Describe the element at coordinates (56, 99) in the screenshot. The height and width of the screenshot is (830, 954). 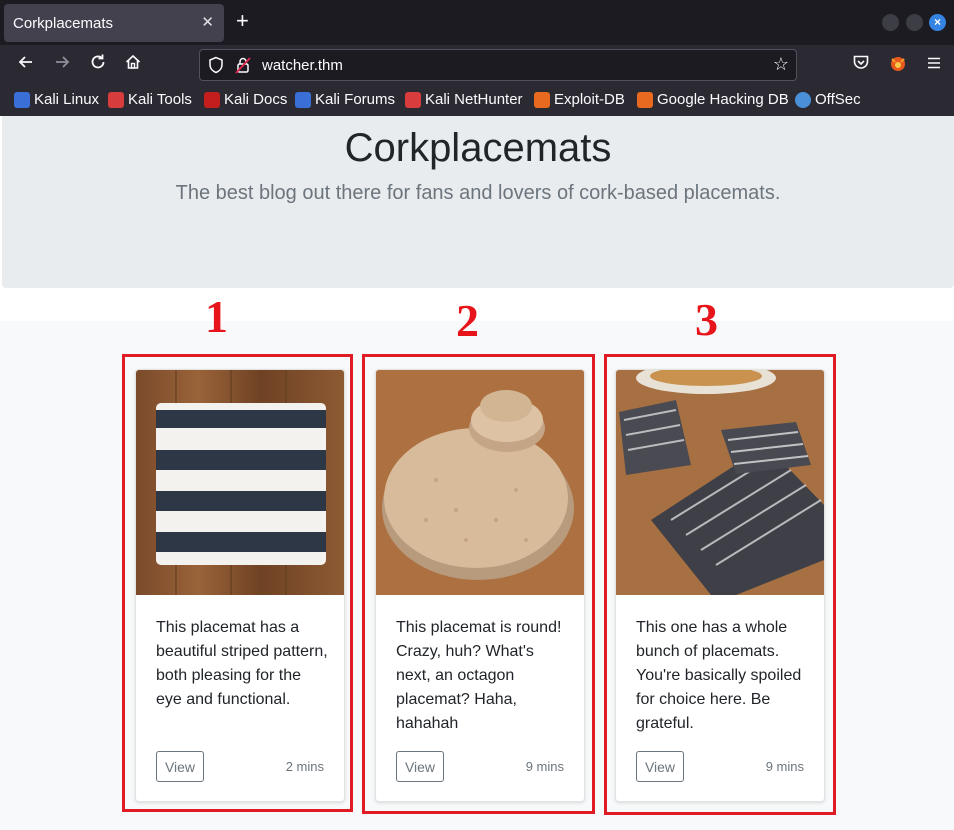
I see `bookmark-kali-linux: Kali Linux` at that location.